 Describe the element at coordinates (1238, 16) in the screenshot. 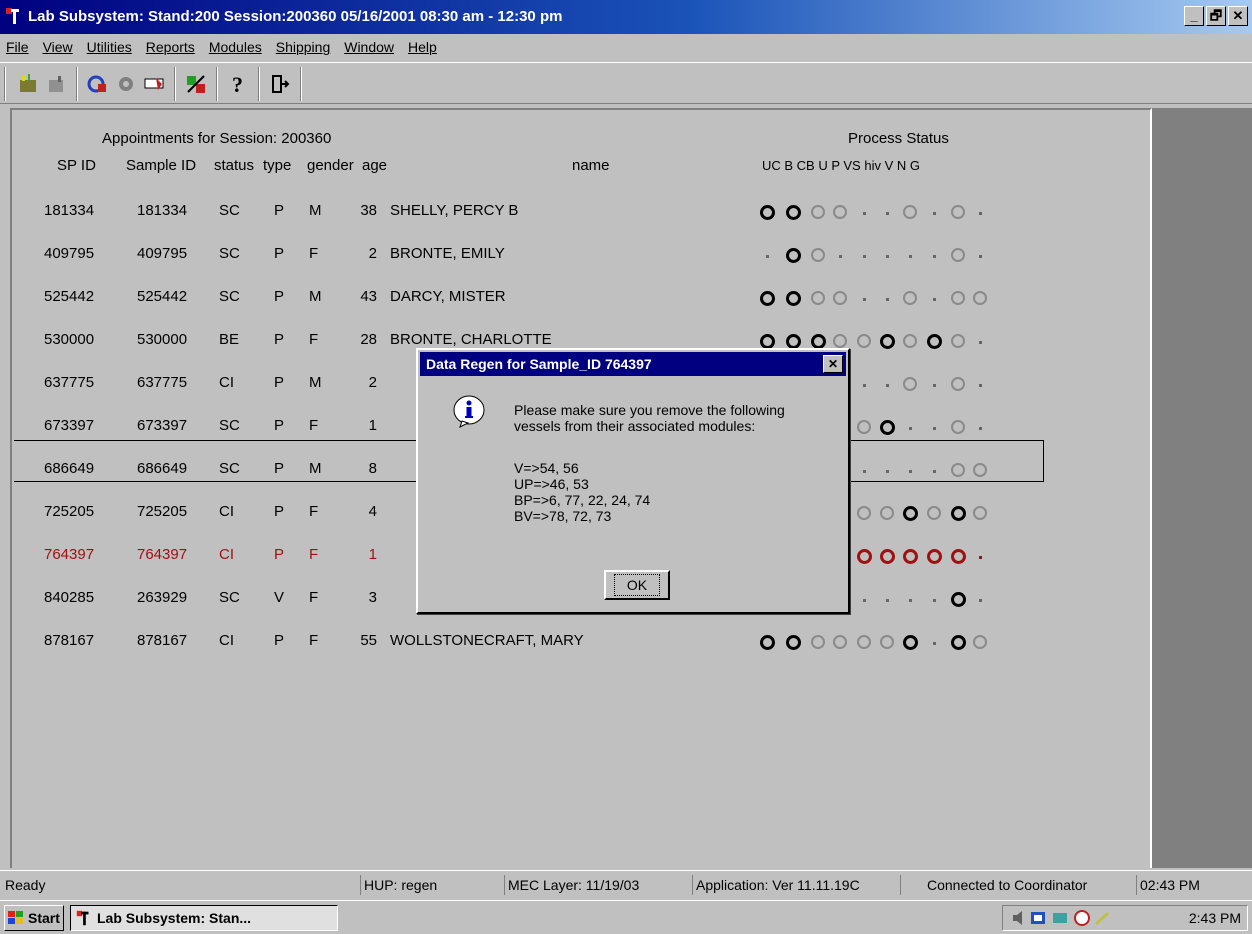

I see `close-button: ✕` at that location.